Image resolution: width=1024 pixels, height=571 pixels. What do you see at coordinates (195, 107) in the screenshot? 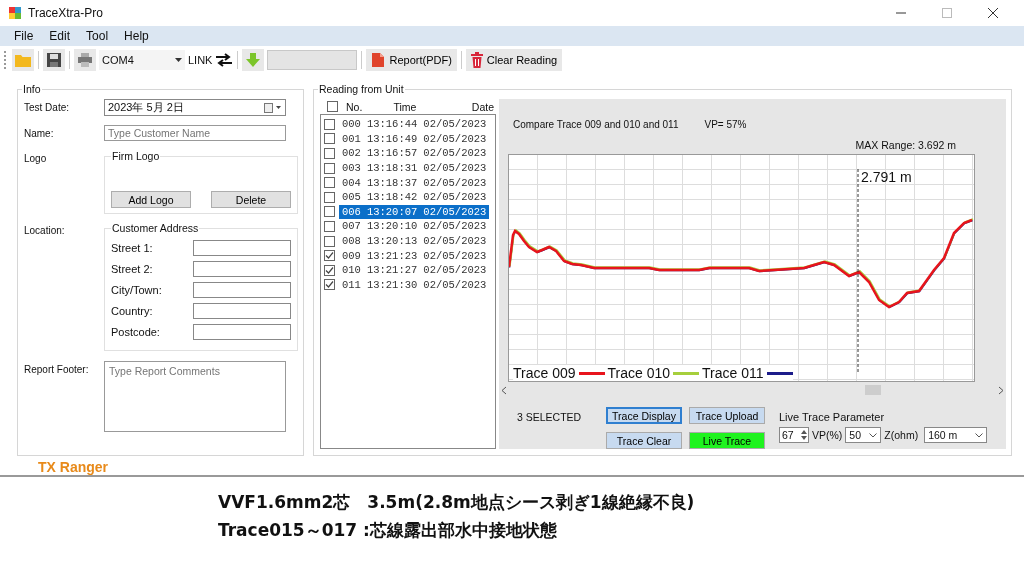
I see `date-picker: 2023年 5月 2日` at bounding box center [195, 107].